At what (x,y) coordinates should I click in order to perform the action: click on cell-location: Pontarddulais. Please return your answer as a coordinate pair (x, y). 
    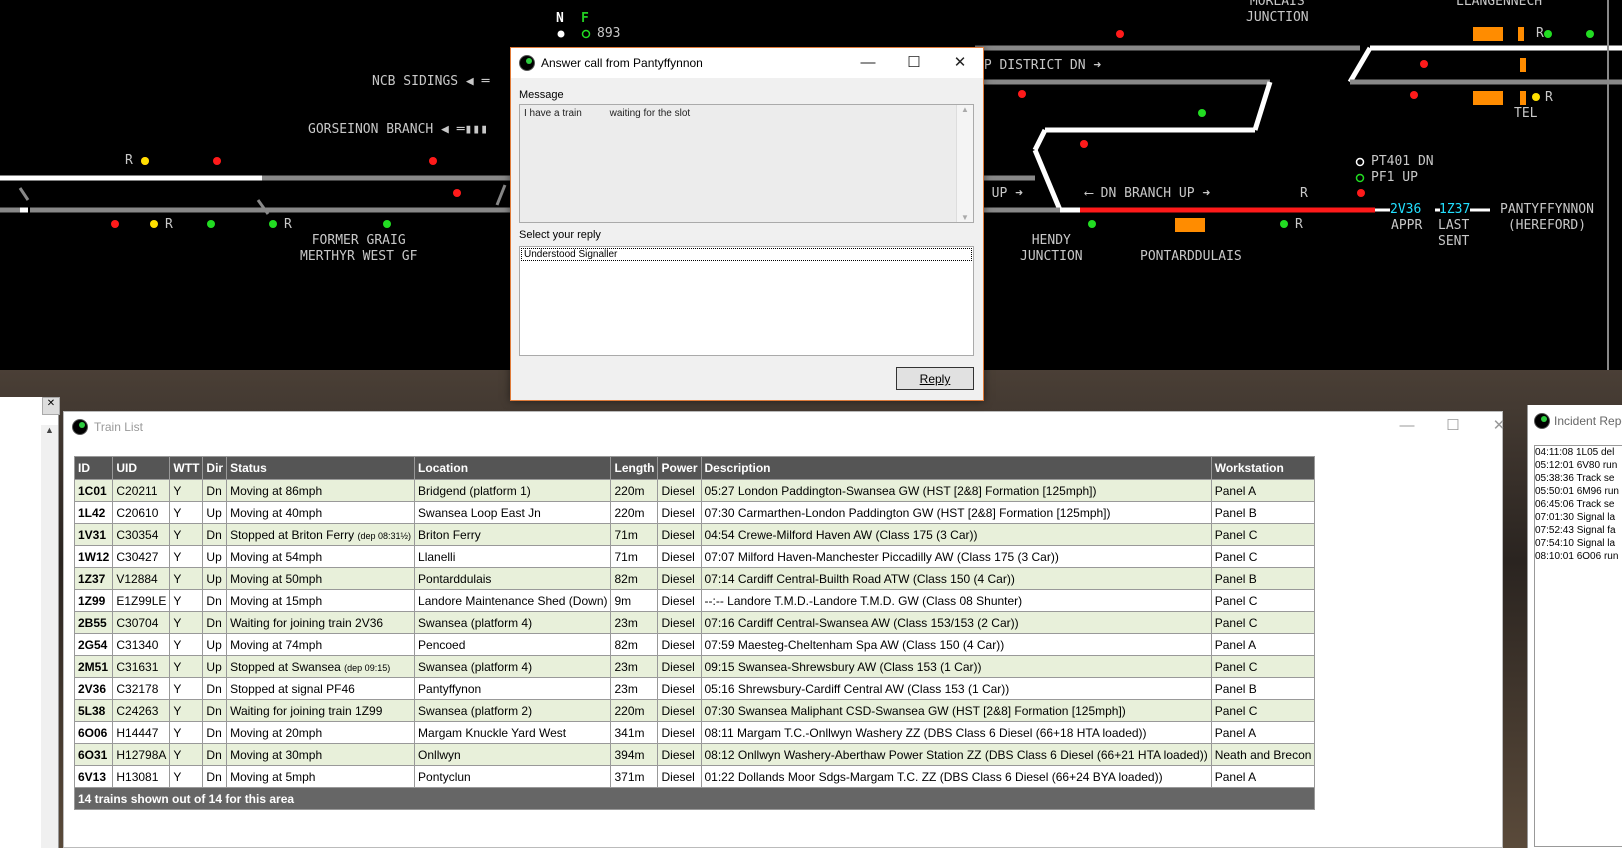
    Looking at the image, I should click on (513, 578).